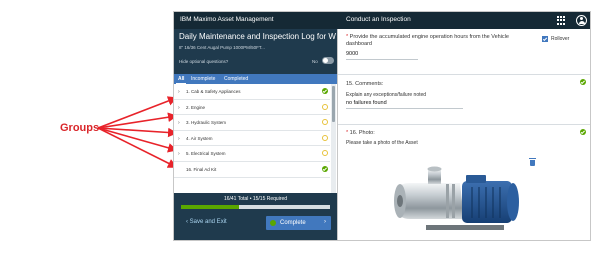  What do you see at coordinates (80, 128) in the screenshot?
I see `groups-annotation-label: Groups` at bounding box center [80, 128].